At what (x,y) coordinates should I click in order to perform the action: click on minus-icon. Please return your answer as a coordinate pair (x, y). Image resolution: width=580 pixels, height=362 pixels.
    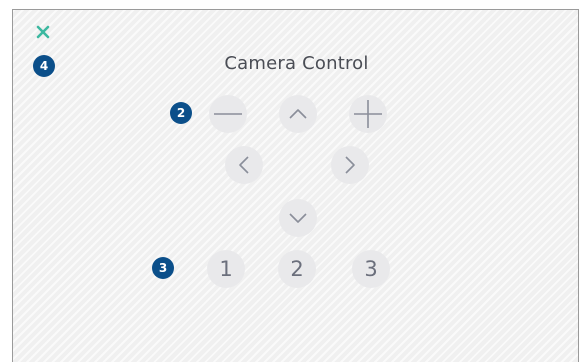
    Looking at the image, I should click on (228, 114).